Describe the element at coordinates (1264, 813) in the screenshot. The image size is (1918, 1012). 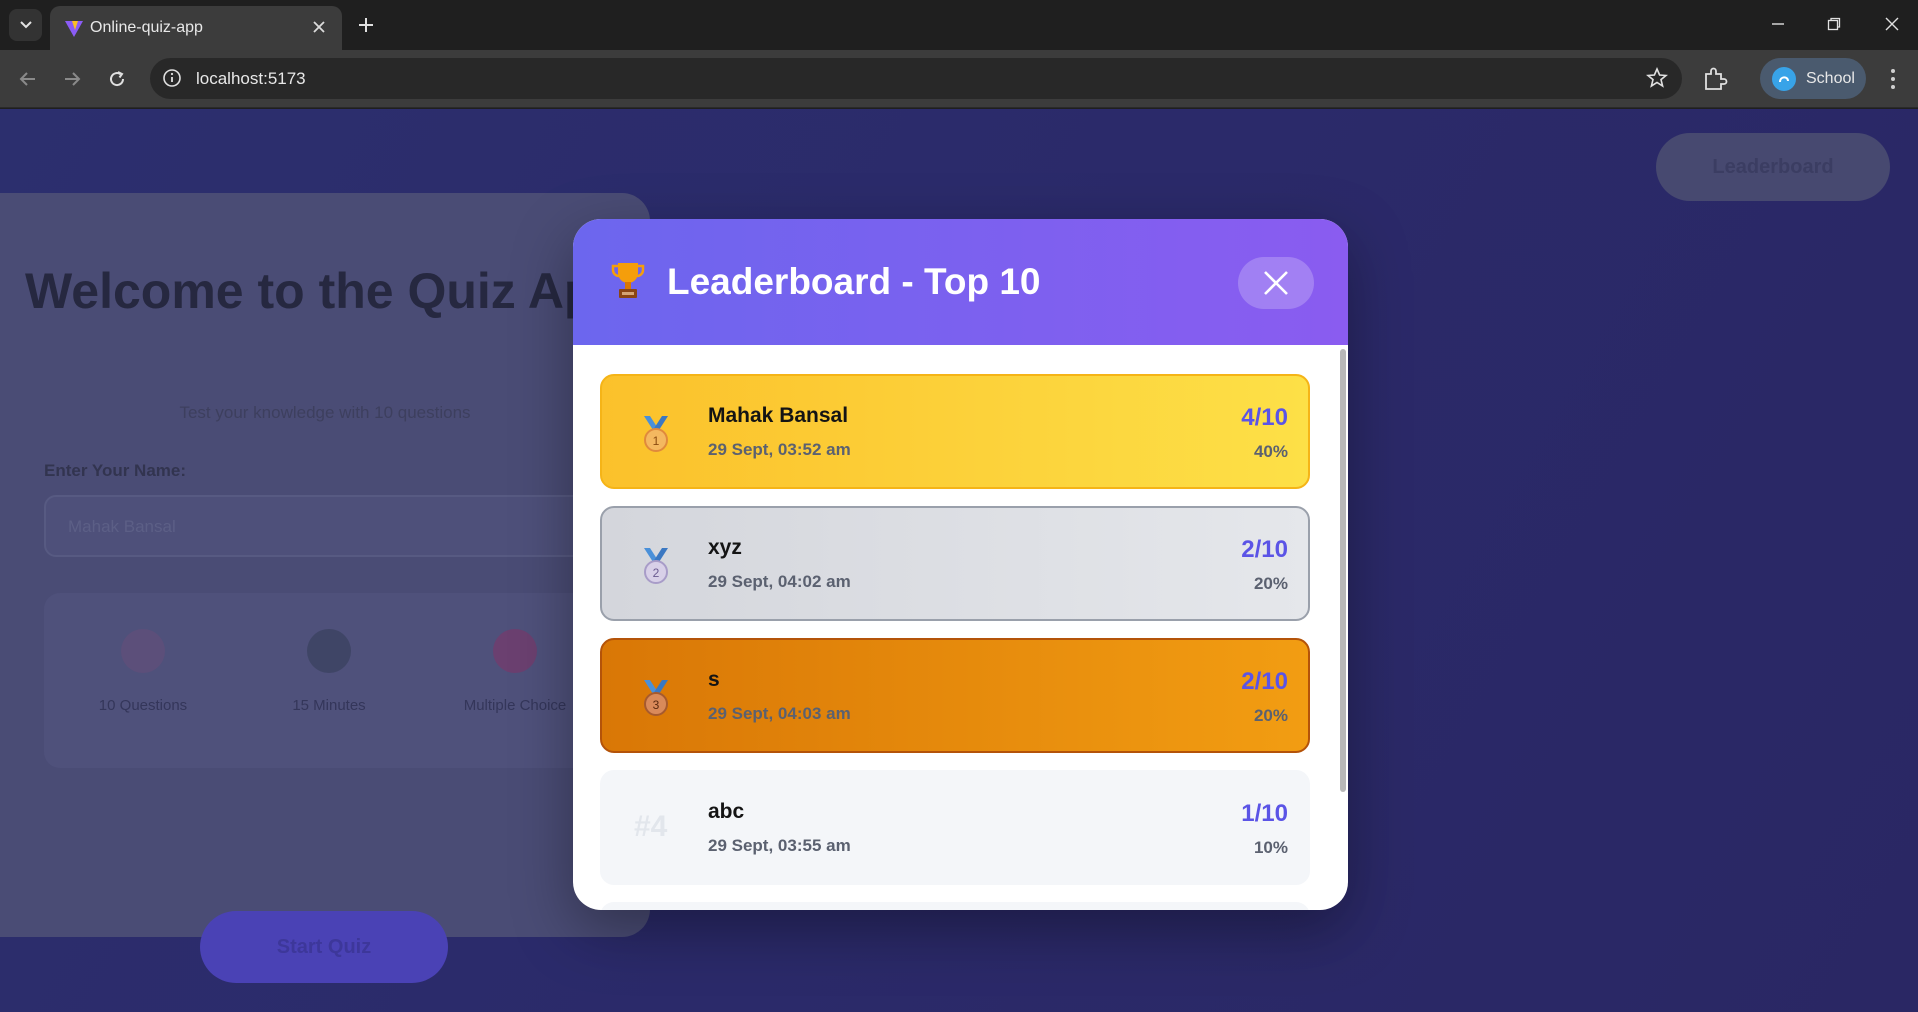
I see `entry-score: 1/10` at that location.